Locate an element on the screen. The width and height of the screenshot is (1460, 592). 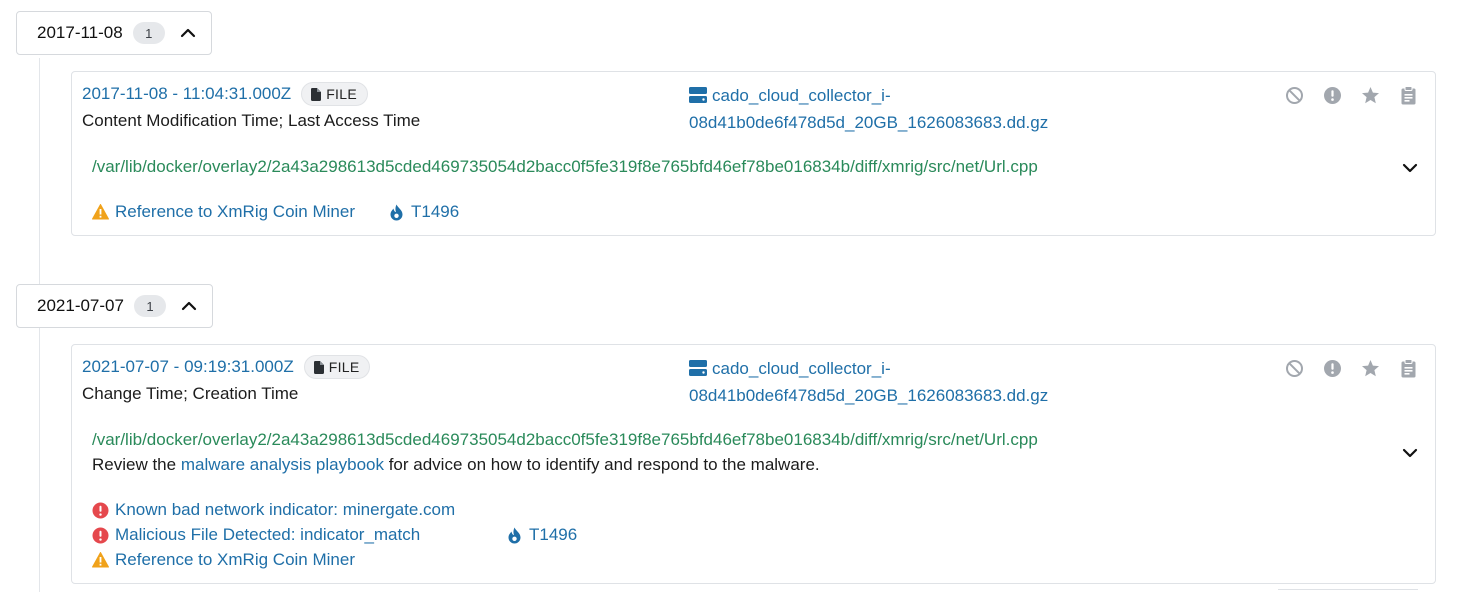
alert-label: Malicious File Detected: indicator_match is located at coordinates (268, 534).